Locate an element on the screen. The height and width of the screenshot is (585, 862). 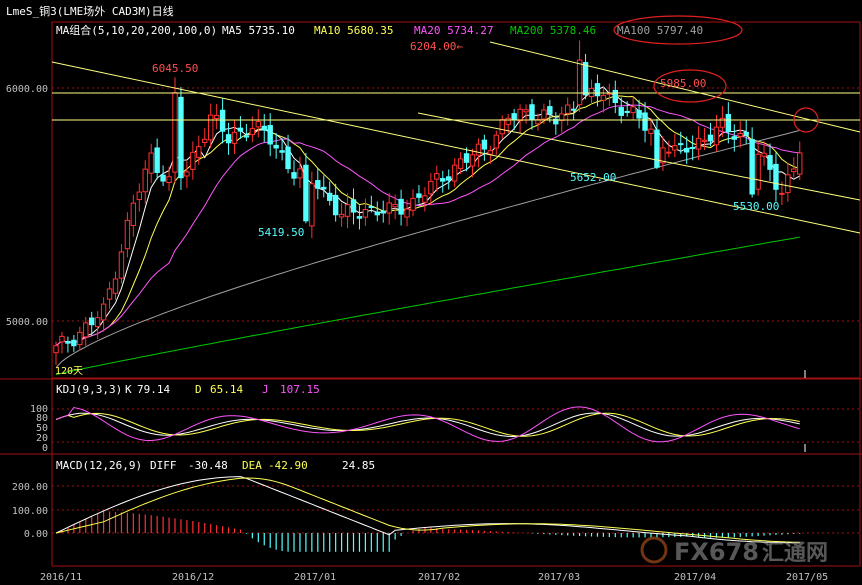
macd-tick-100: 100.00 is located at coordinates (30, 511).